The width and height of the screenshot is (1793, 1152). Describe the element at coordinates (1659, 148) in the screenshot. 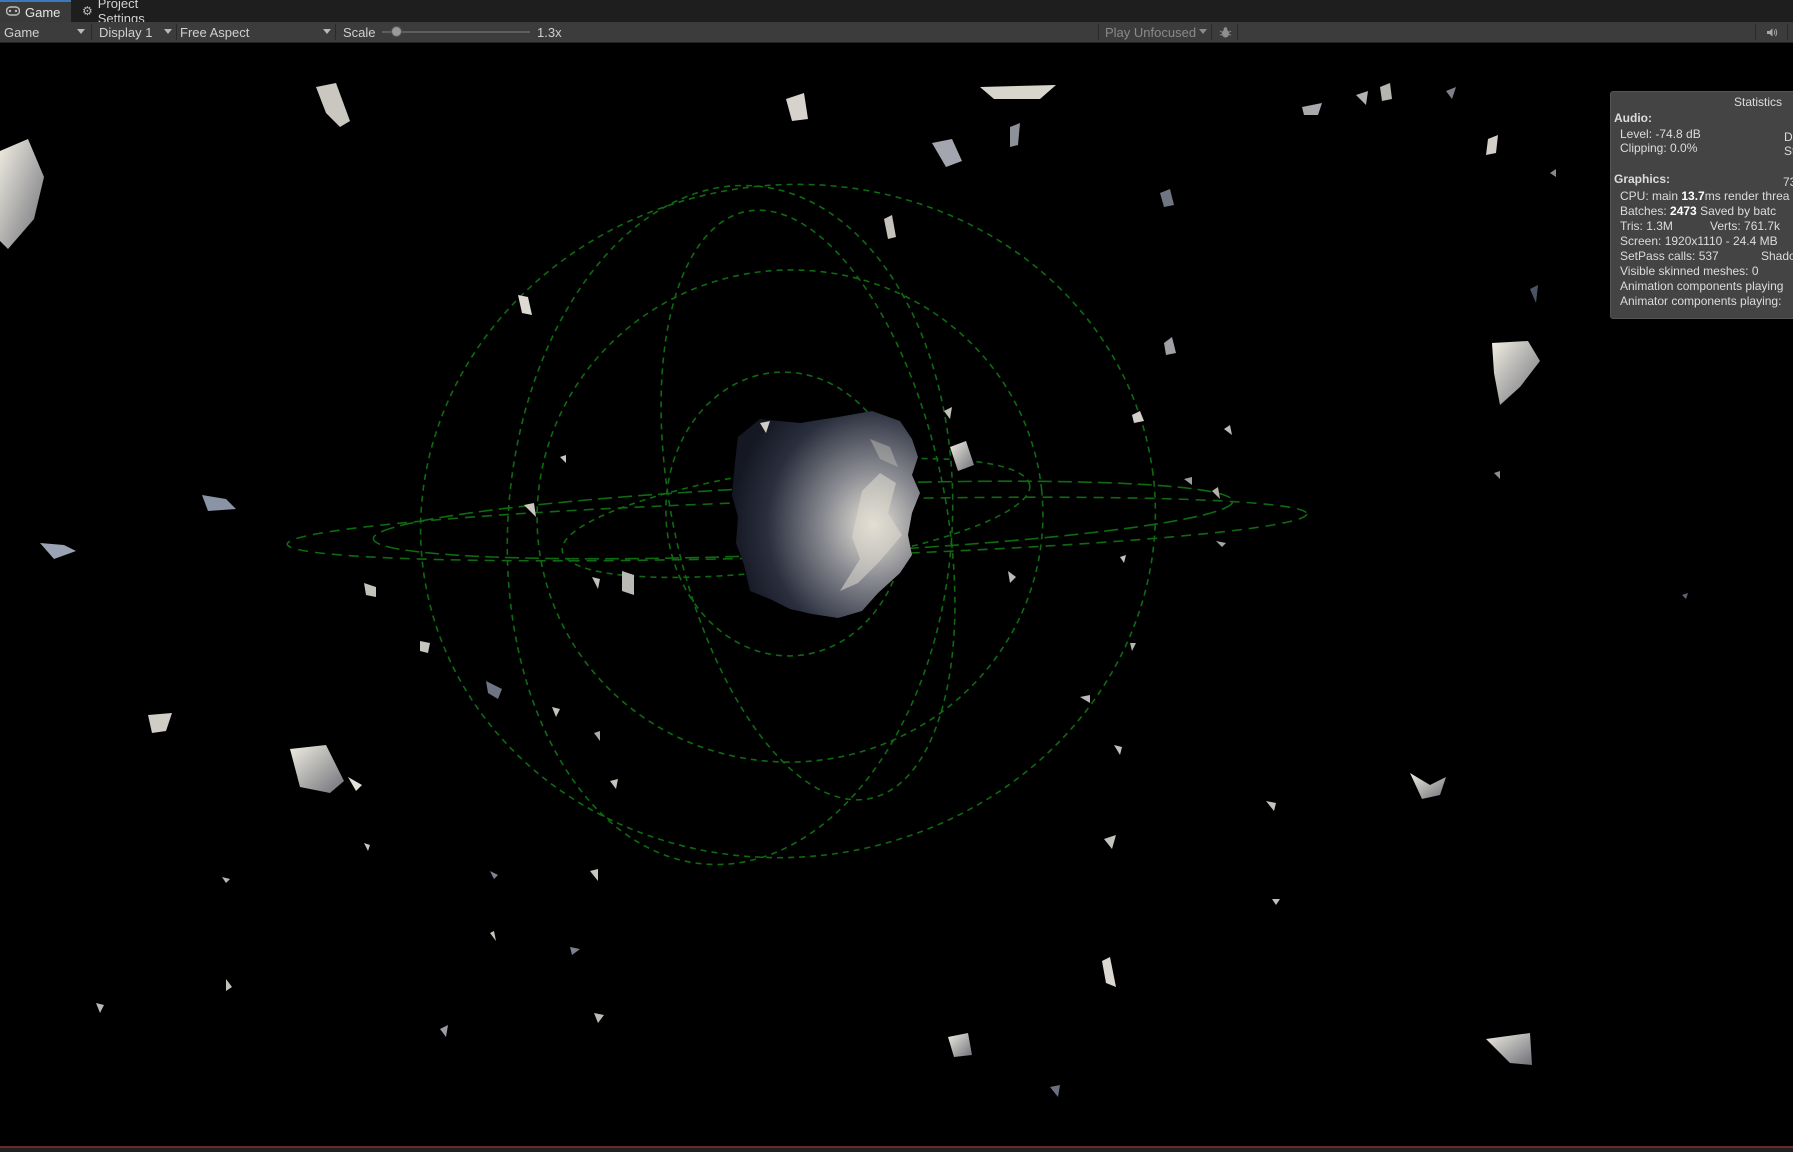

I see `audio-clipping: Clipping: 0.0%` at that location.